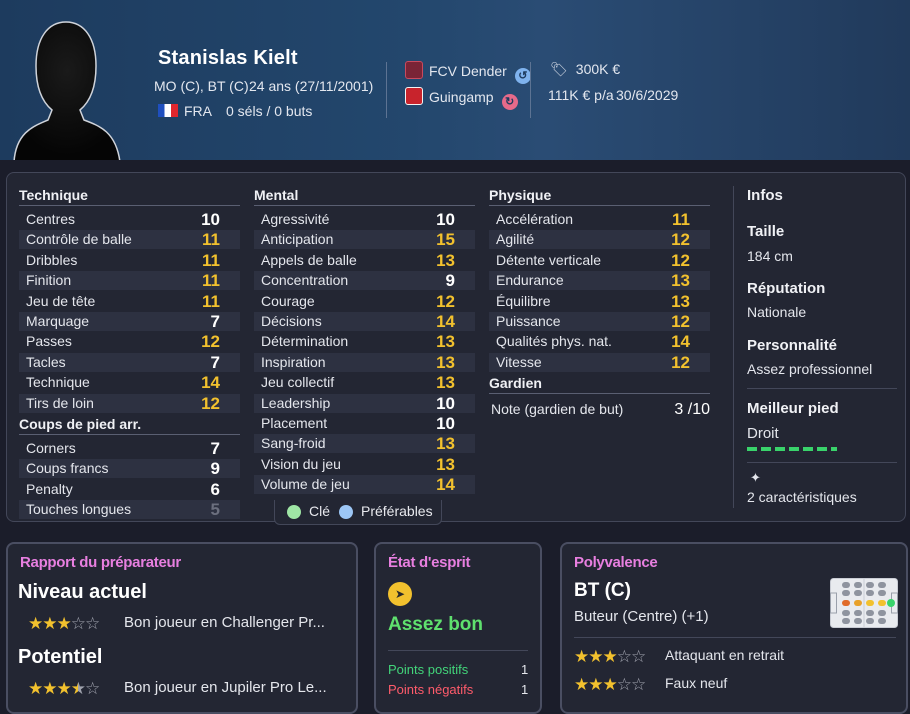 This screenshot has height=714, width=910. I want to click on attribute-row: Tirs de loin 12, so click(129, 403).